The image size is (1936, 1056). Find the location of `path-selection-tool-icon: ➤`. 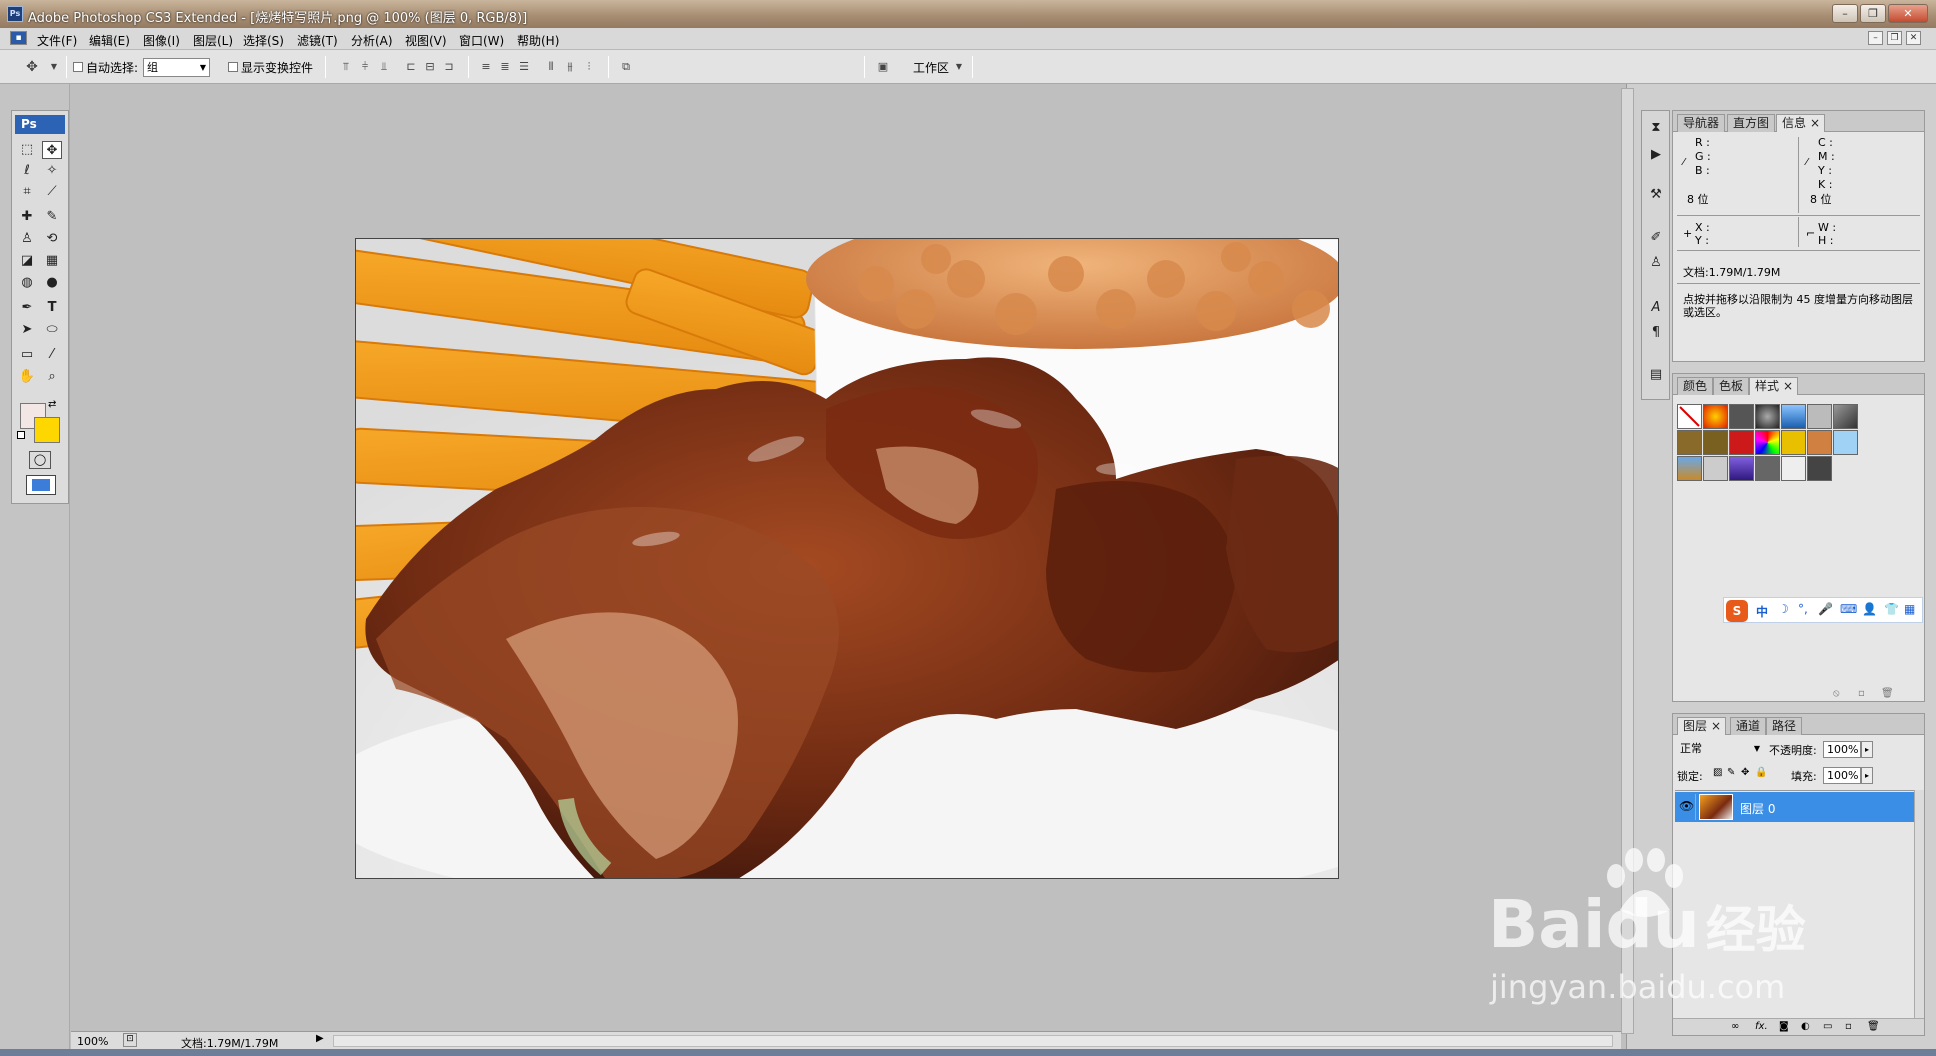

path-selection-tool-icon: ➤ is located at coordinates (27, 330).